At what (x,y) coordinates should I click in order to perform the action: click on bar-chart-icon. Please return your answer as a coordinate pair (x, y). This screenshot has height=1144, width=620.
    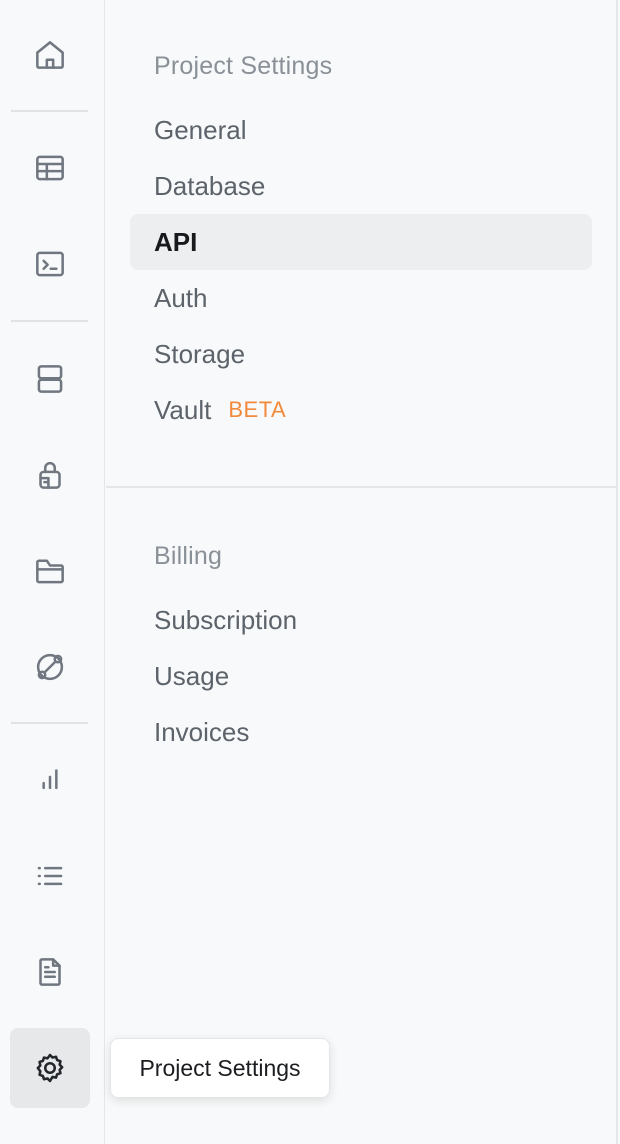
    Looking at the image, I should click on (50, 780).